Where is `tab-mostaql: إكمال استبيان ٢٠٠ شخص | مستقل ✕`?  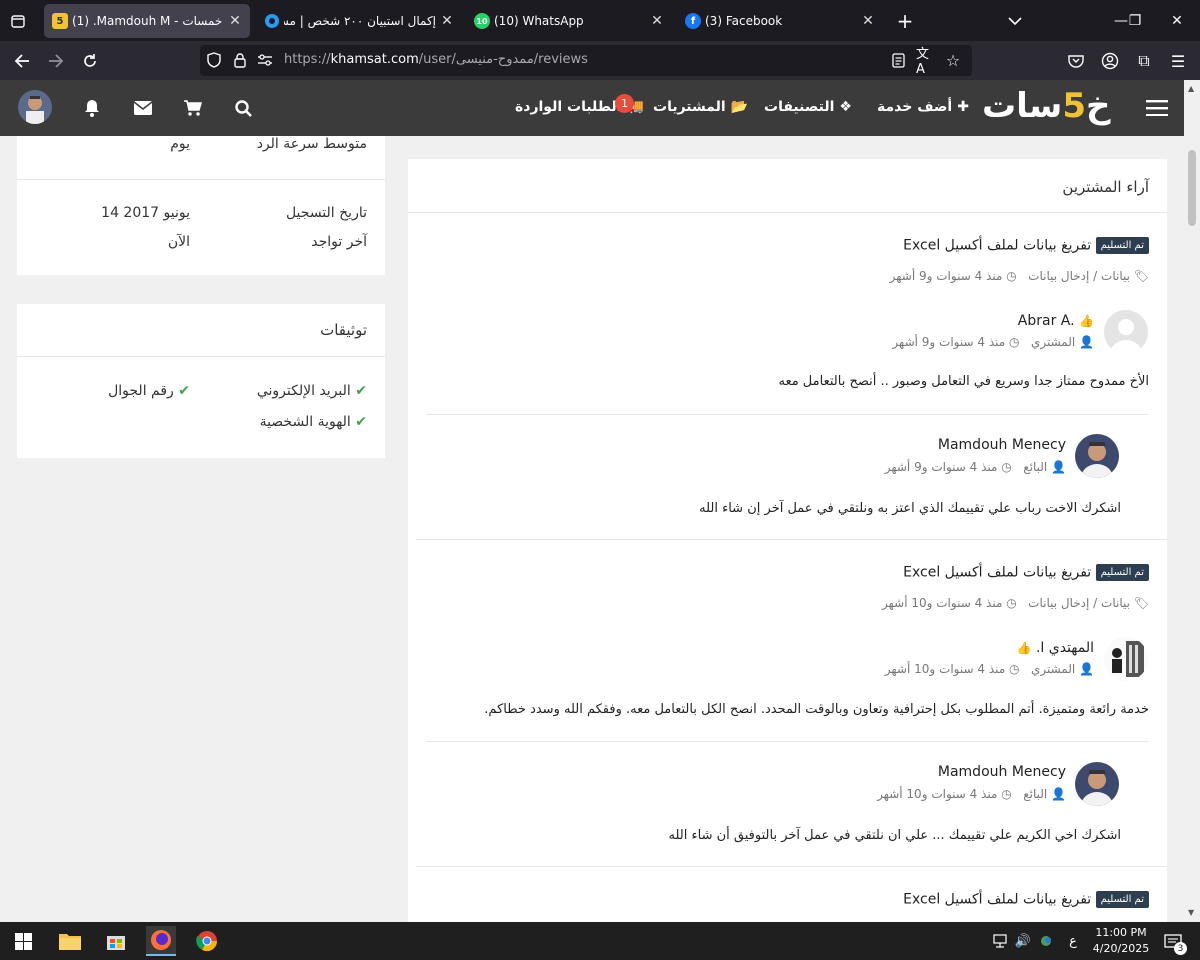
tab-mostaql: إكمال استبيان ٢٠٠ شخص | مستقل ✕ is located at coordinates (359, 21).